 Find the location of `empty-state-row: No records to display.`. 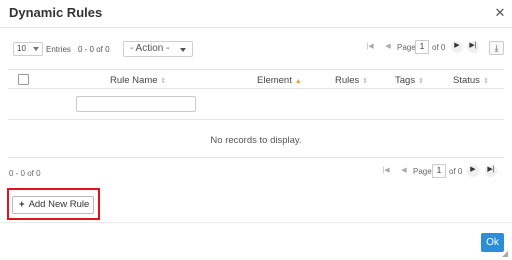

empty-state-row: No records to display. is located at coordinates (256, 139).